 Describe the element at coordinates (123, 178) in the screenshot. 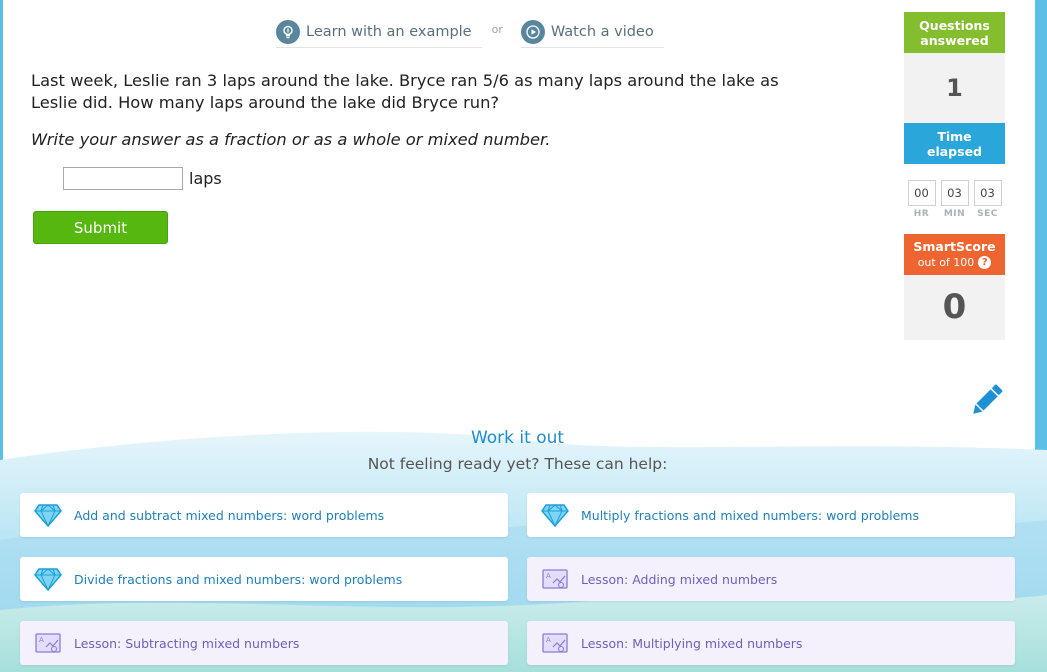

I see `answer-input` at that location.